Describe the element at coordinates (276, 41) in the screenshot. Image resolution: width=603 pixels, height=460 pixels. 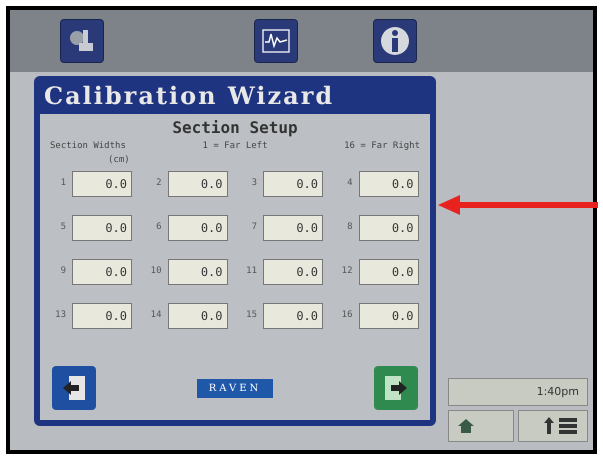
I see `chart-icon` at that location.